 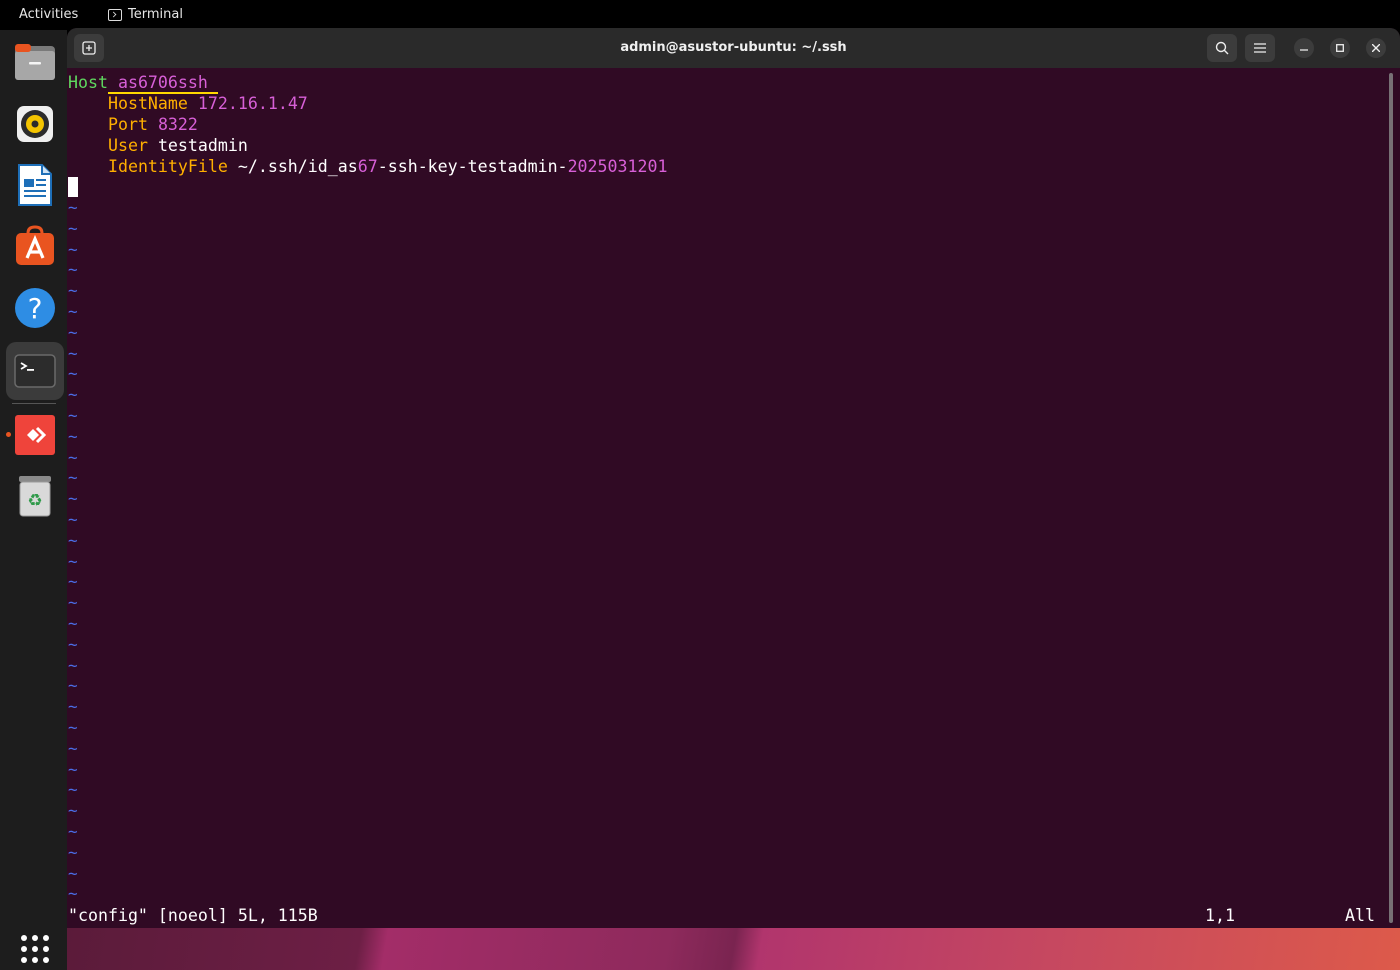 I want to click on grid-icon, so click(x=35, y=949).